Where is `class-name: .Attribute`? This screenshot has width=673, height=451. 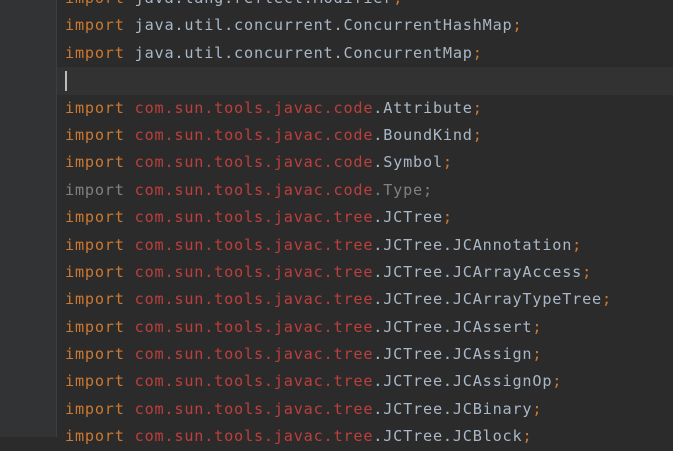
class-name: .Attribute is located at coordinates (423, 107).